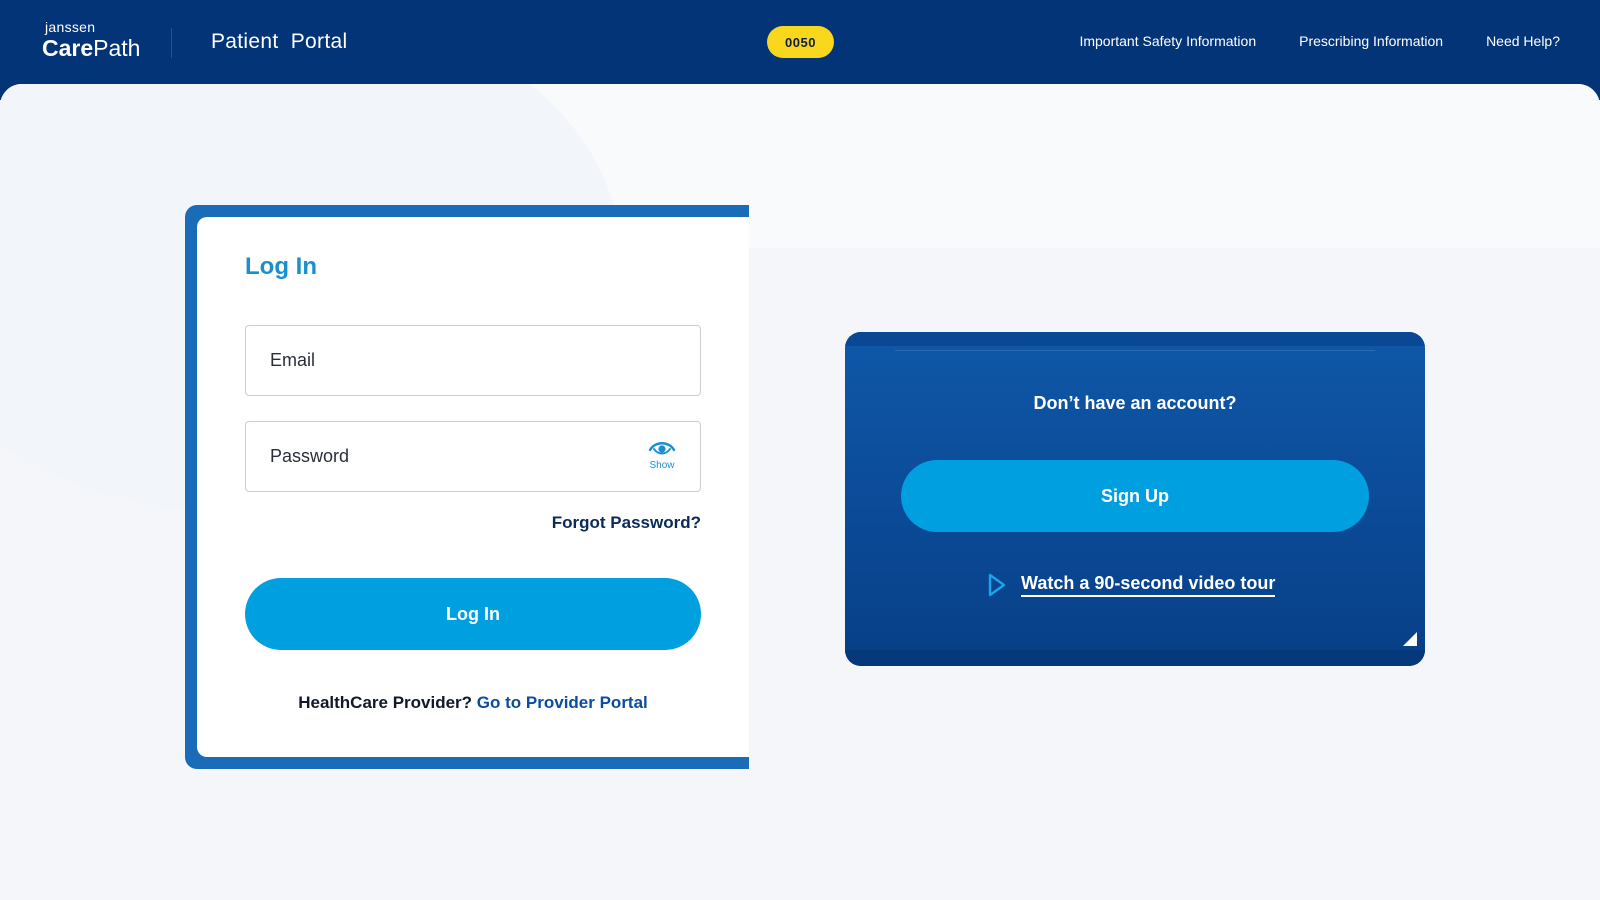 This screenshot has width=1600, height=900. Describe the element at coordinates (997, 585) in the screenshot. I see `play-icon` at that location.